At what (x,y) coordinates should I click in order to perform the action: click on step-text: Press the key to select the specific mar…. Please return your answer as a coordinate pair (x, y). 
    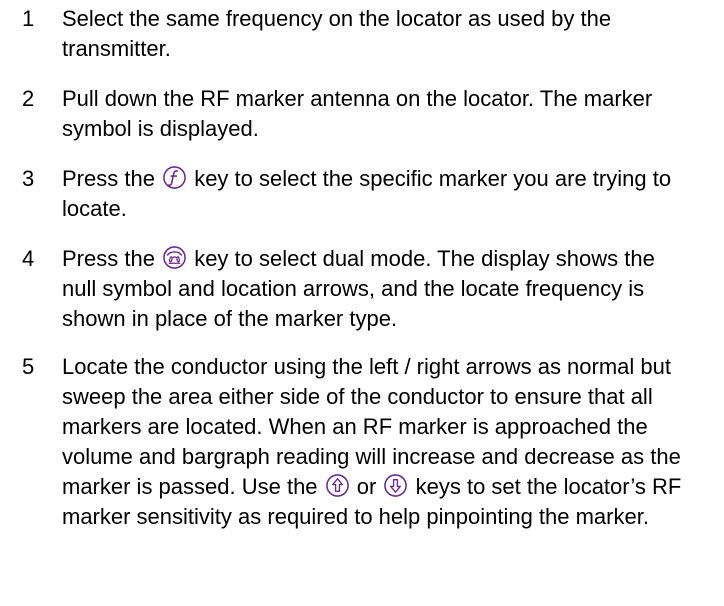
    Looking at the image, I should click on (388, 194).